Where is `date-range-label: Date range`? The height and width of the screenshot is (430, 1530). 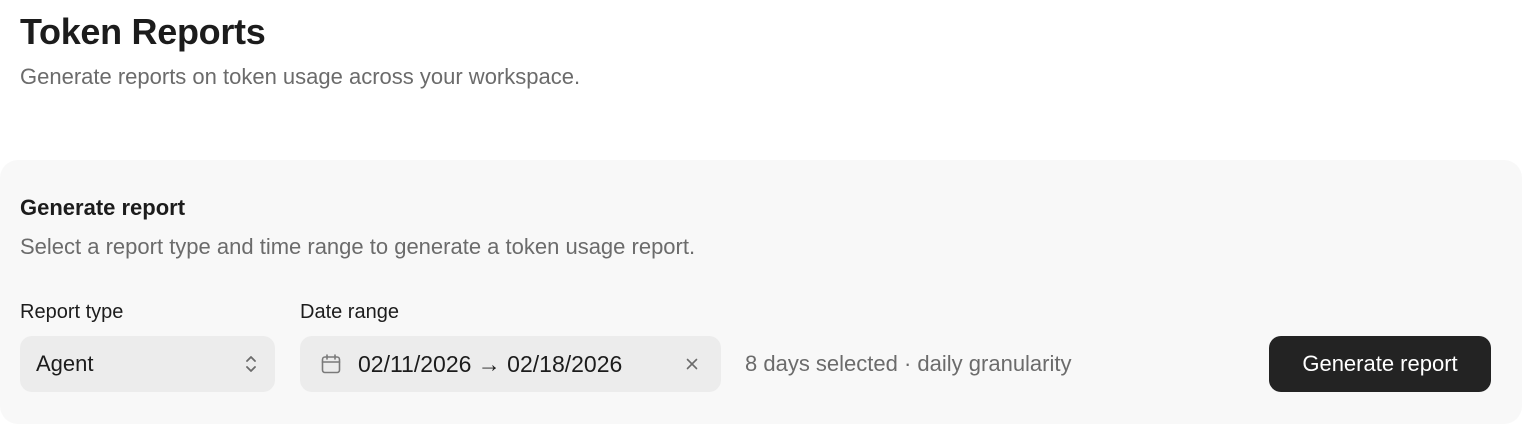
date-range-label: Date range is located at coordinates (349, 312).